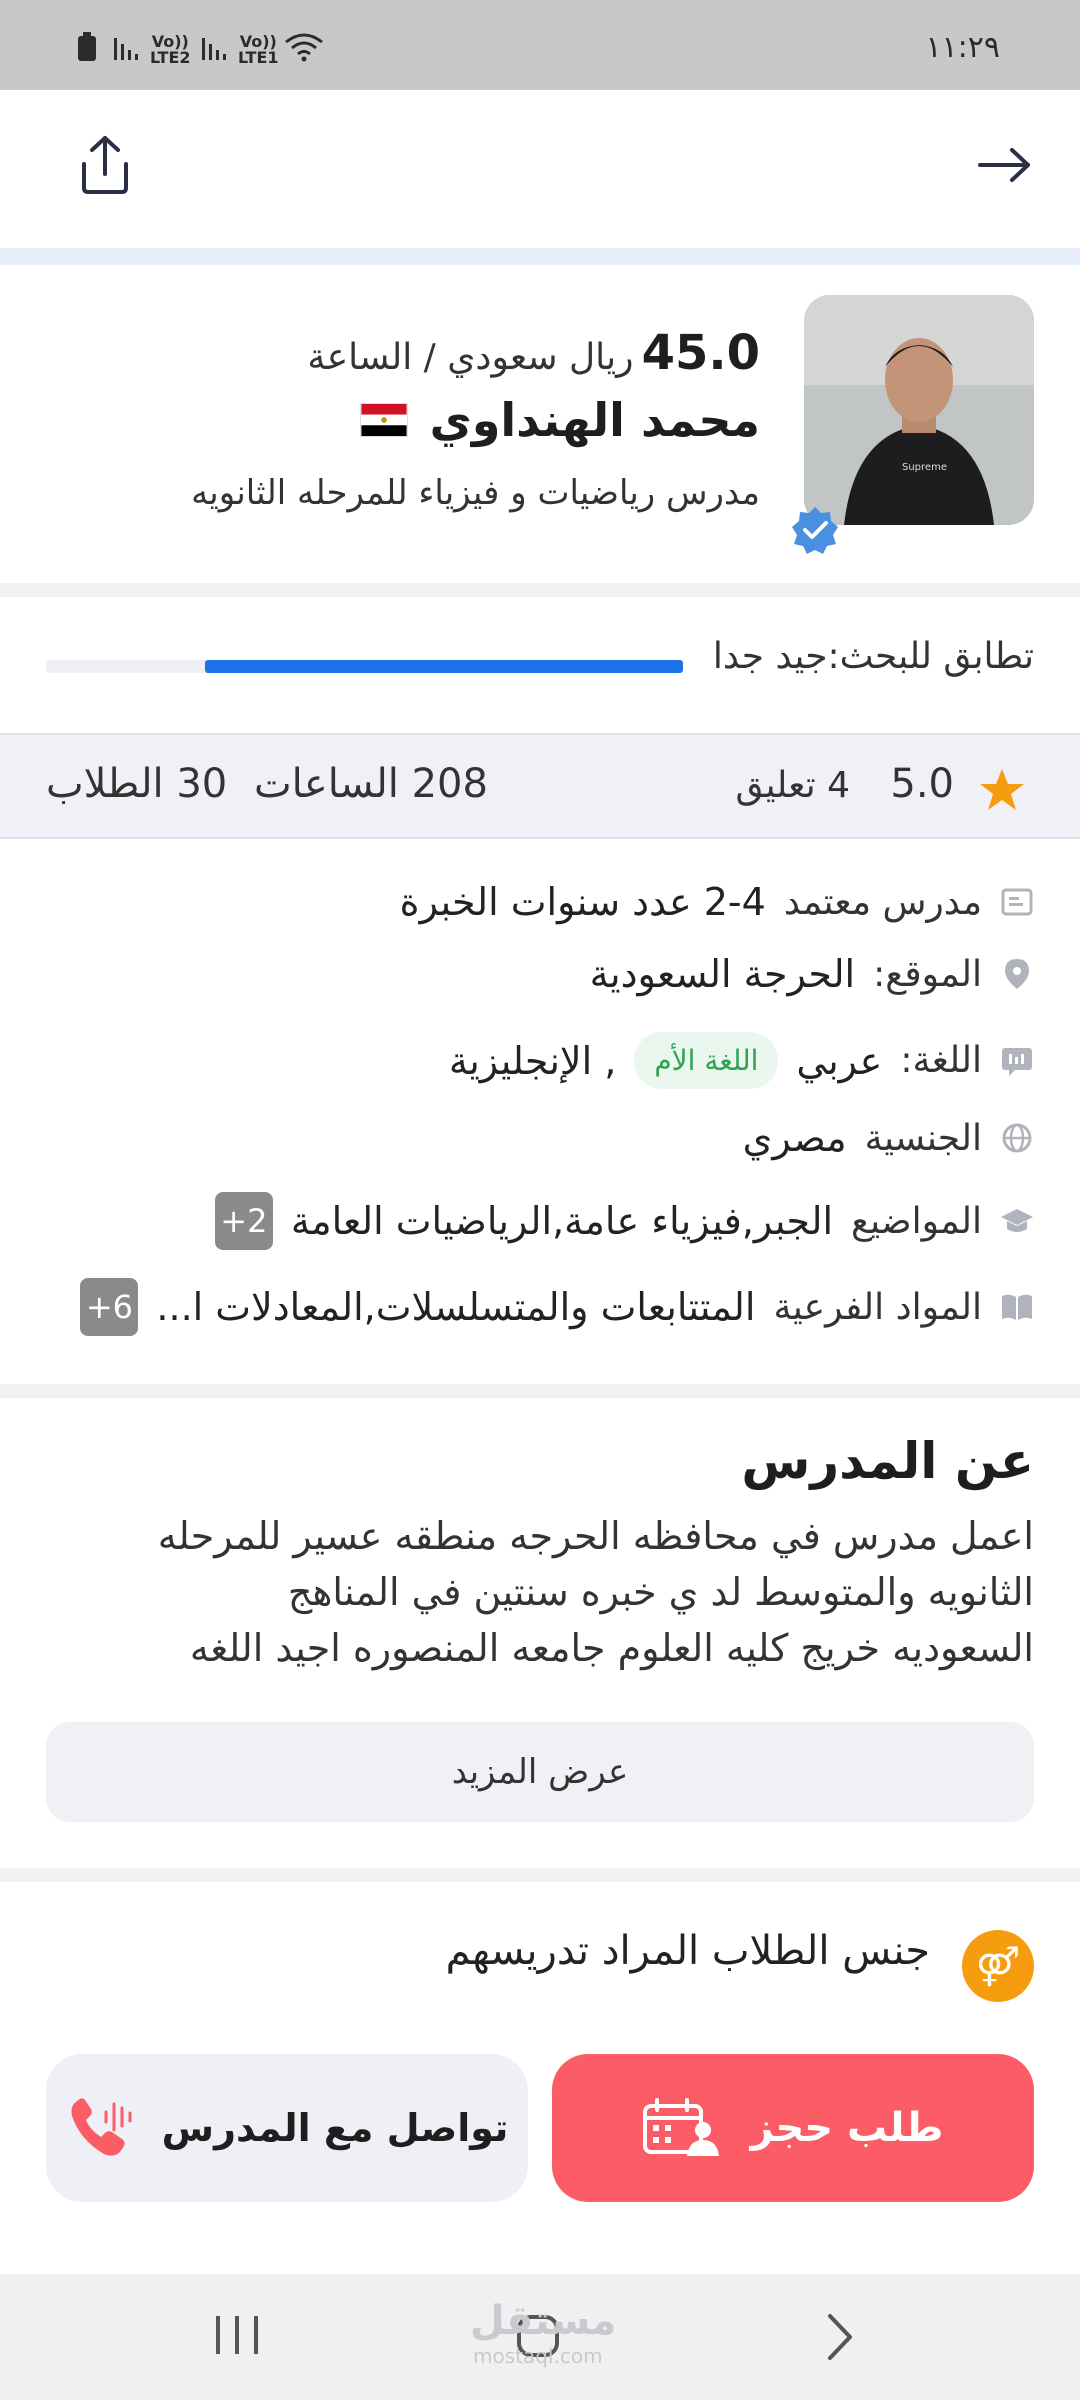  I want to click on detail-value: مصري, so click(794, 1138).